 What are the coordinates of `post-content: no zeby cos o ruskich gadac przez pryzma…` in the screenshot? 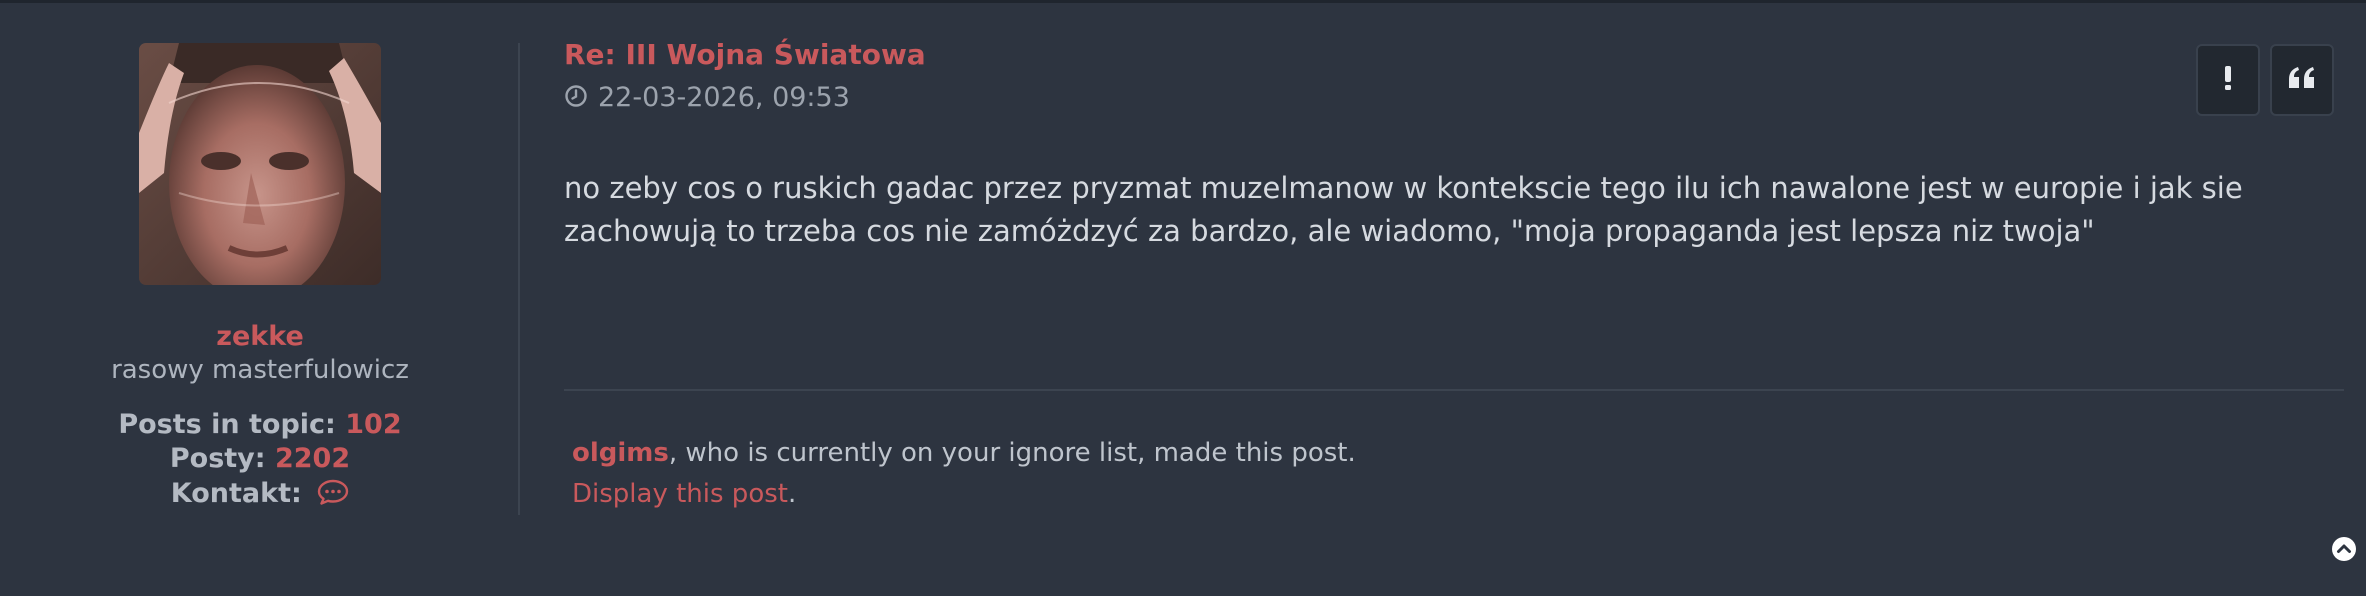 It's located at (1403, 209).